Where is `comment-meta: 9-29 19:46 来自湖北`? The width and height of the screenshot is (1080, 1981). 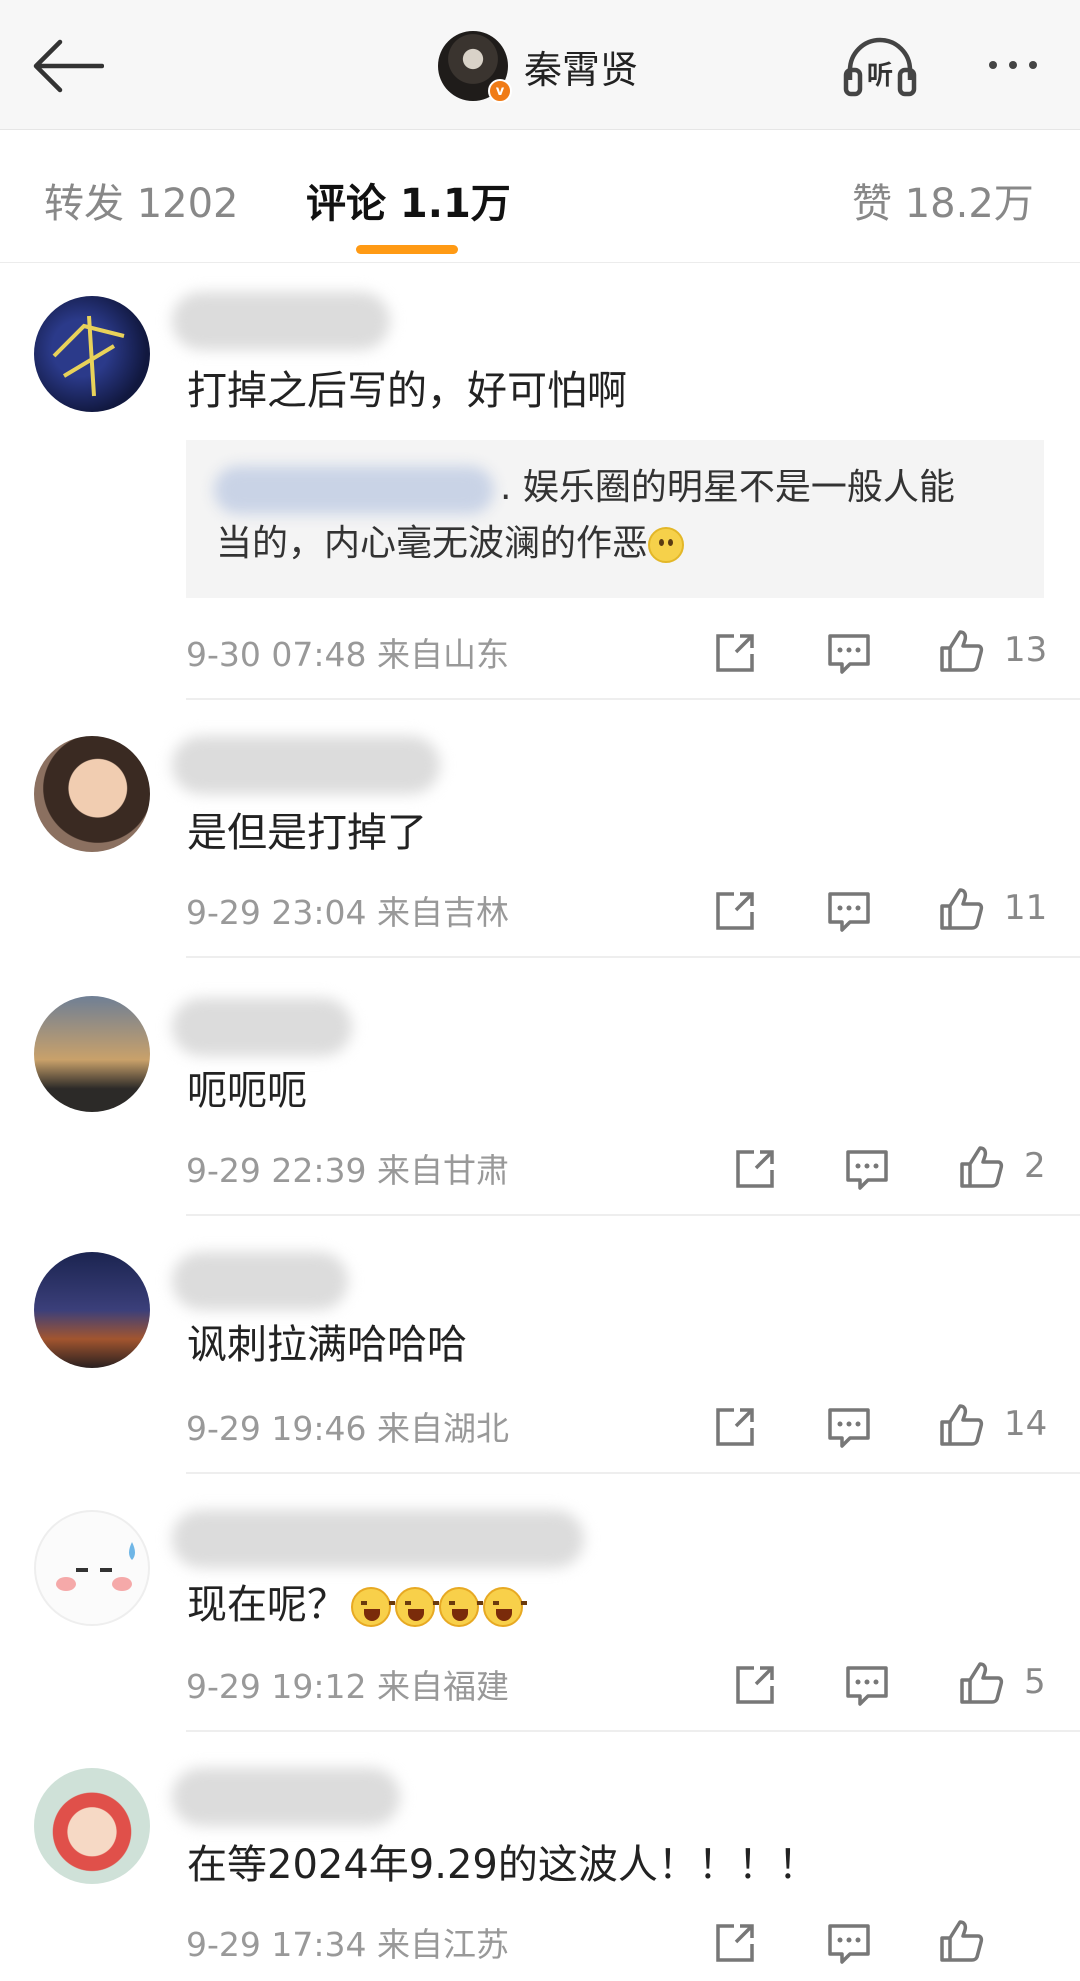
comment-meta: 9-29 19:46 来自湖北 is located at coordinates (347, 1426).